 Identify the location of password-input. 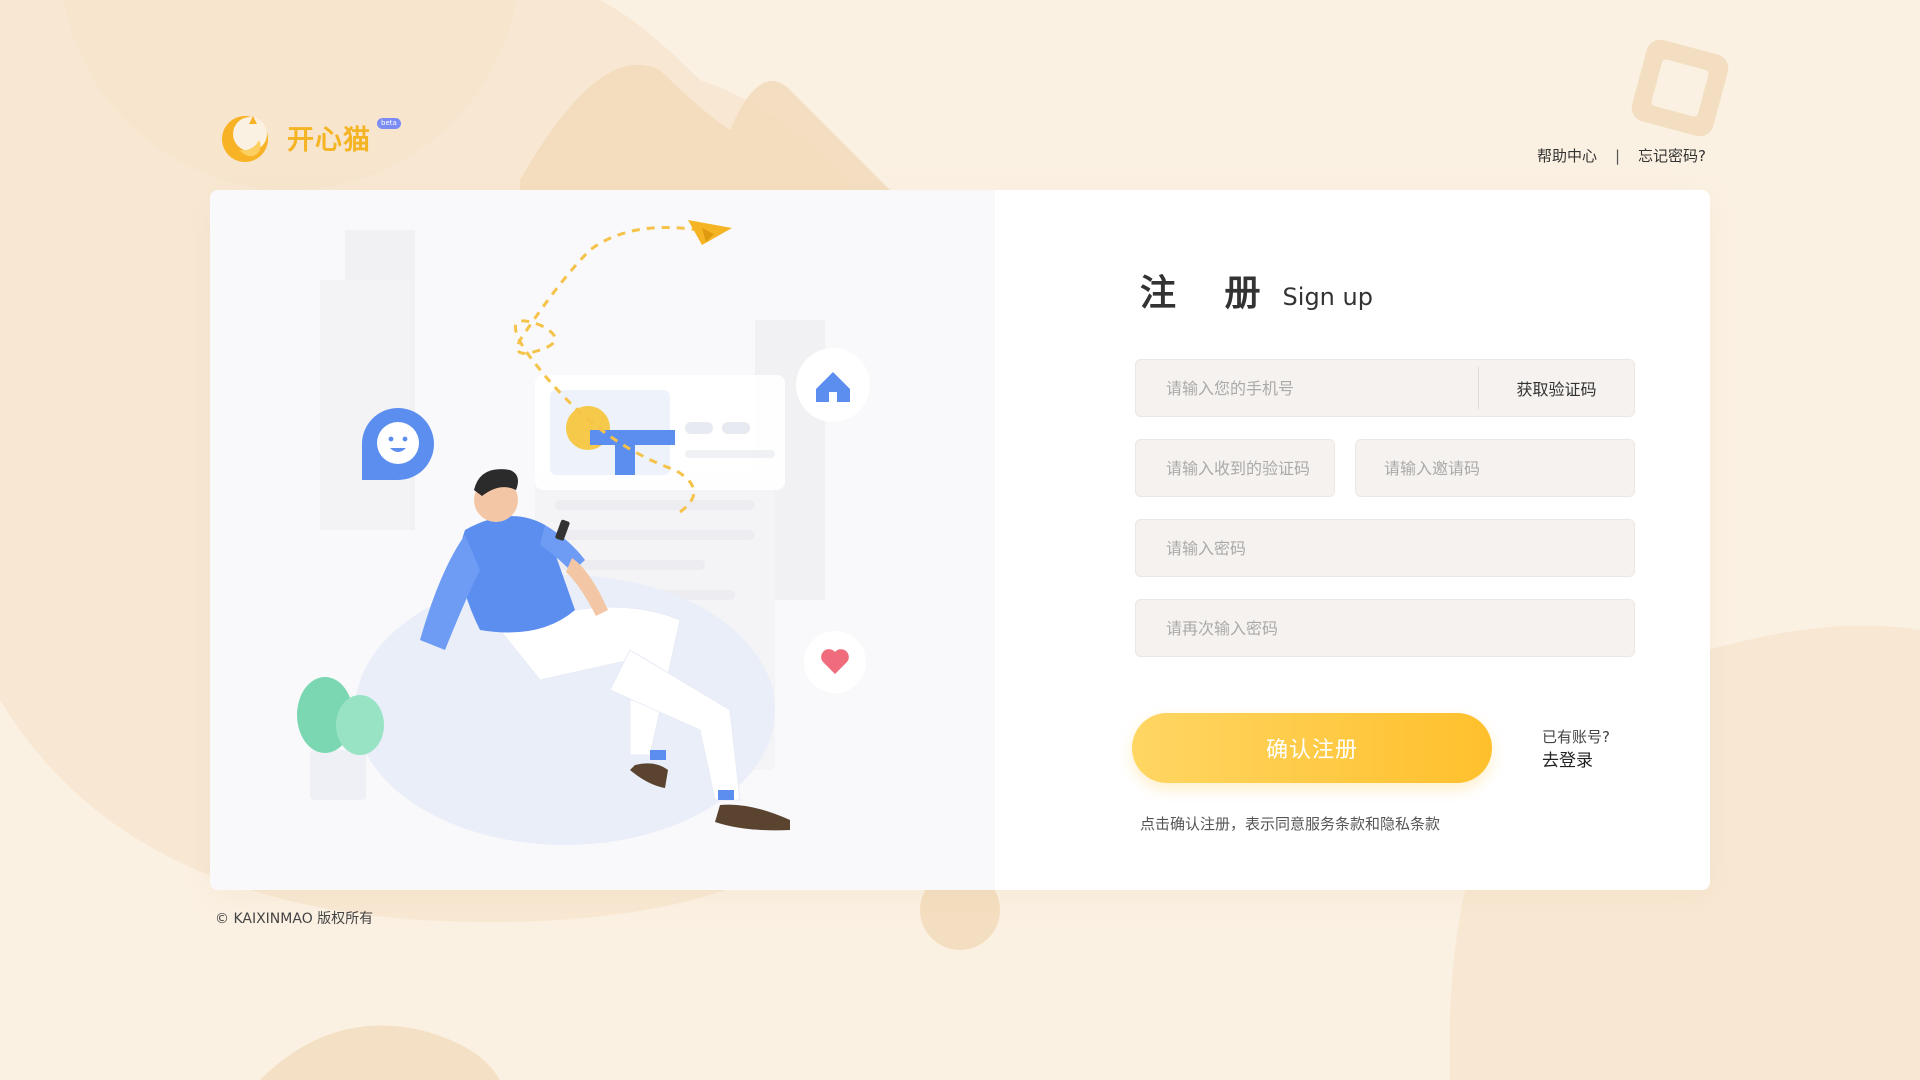
(1385, 548).